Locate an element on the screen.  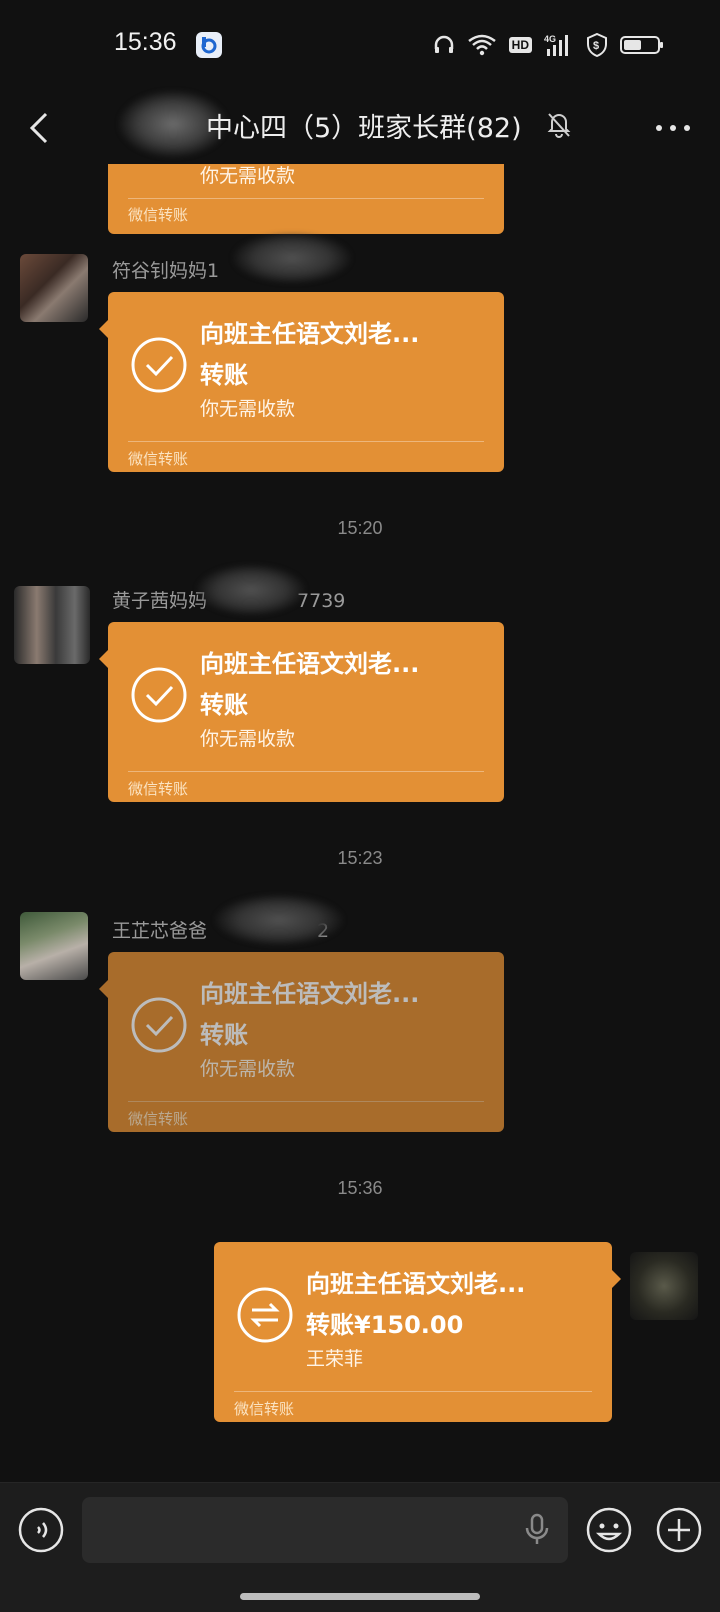
timestamp: 15:20 is located at coordinates (360, 528).